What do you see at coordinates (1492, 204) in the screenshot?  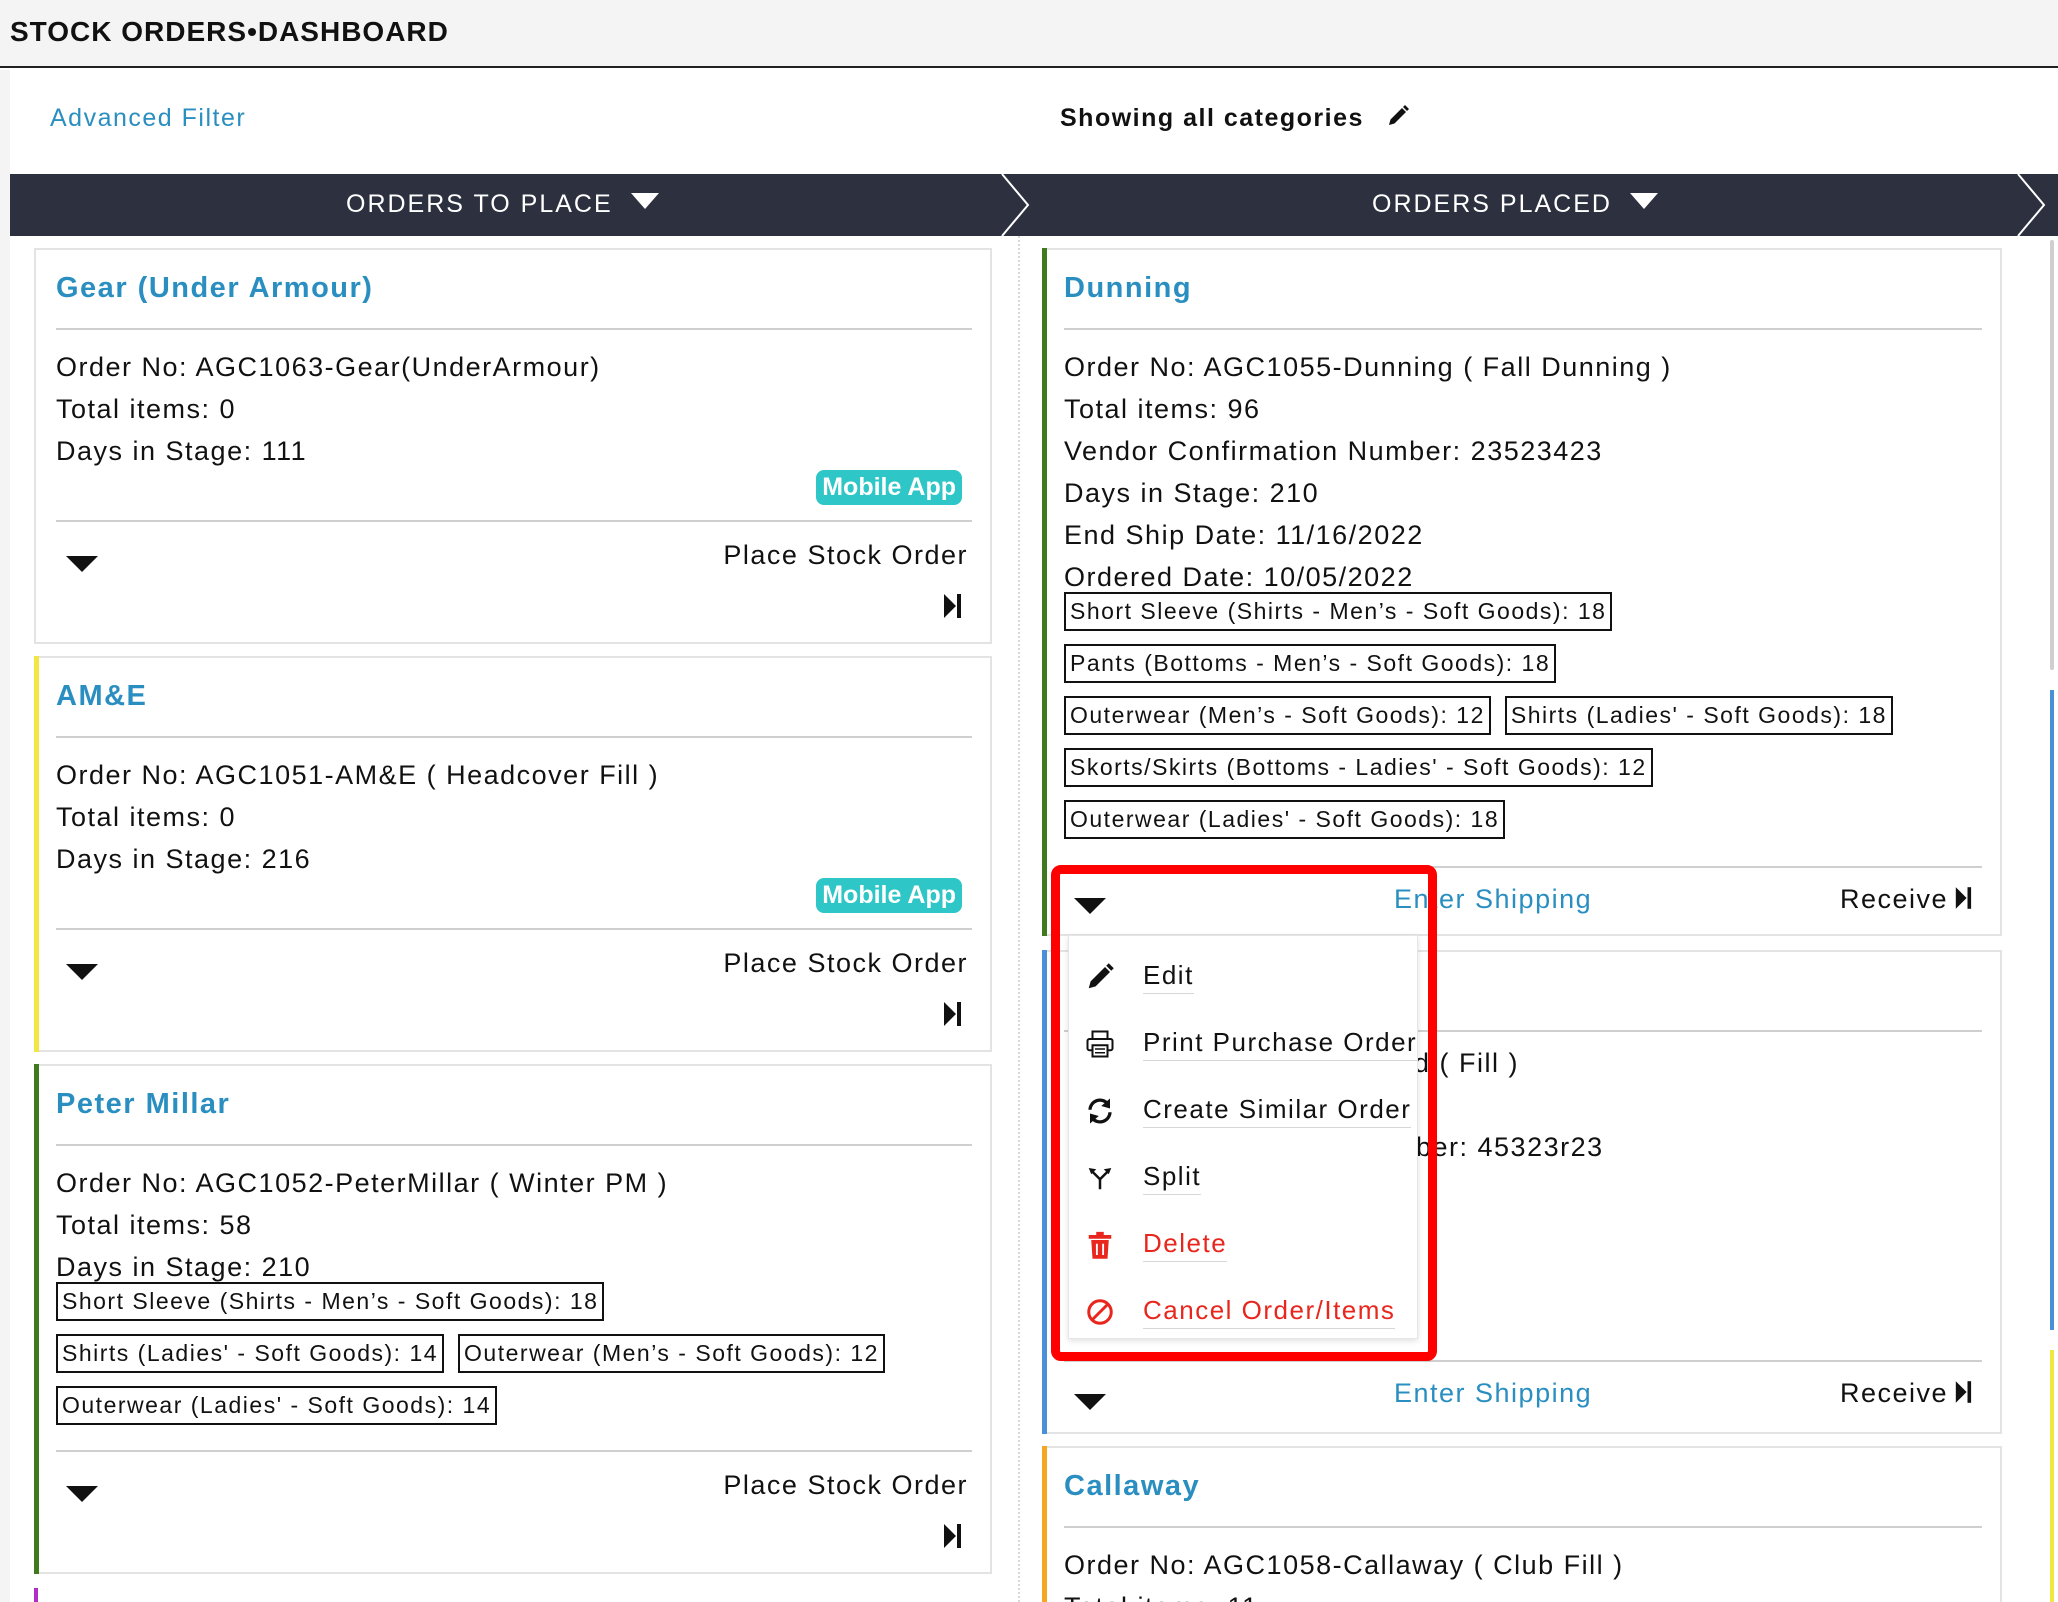 I see `column-label: ORDERS PLACED` at bounding box center [1492, 204].